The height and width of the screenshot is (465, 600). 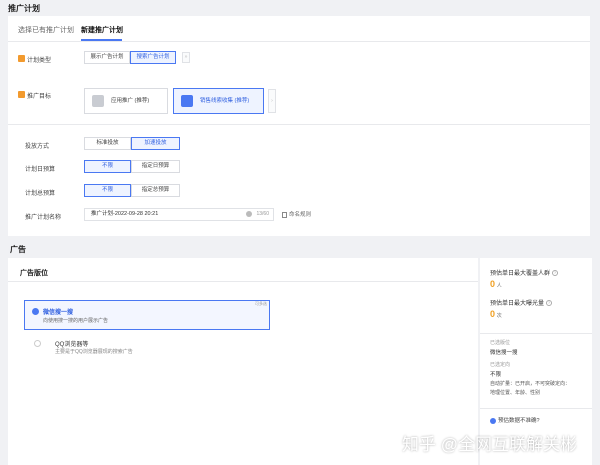 What do you see at coordinates (34, 273) in the screenshot?
I see `ad-slot-title: 广告版位` at bounding box center [34, 273].